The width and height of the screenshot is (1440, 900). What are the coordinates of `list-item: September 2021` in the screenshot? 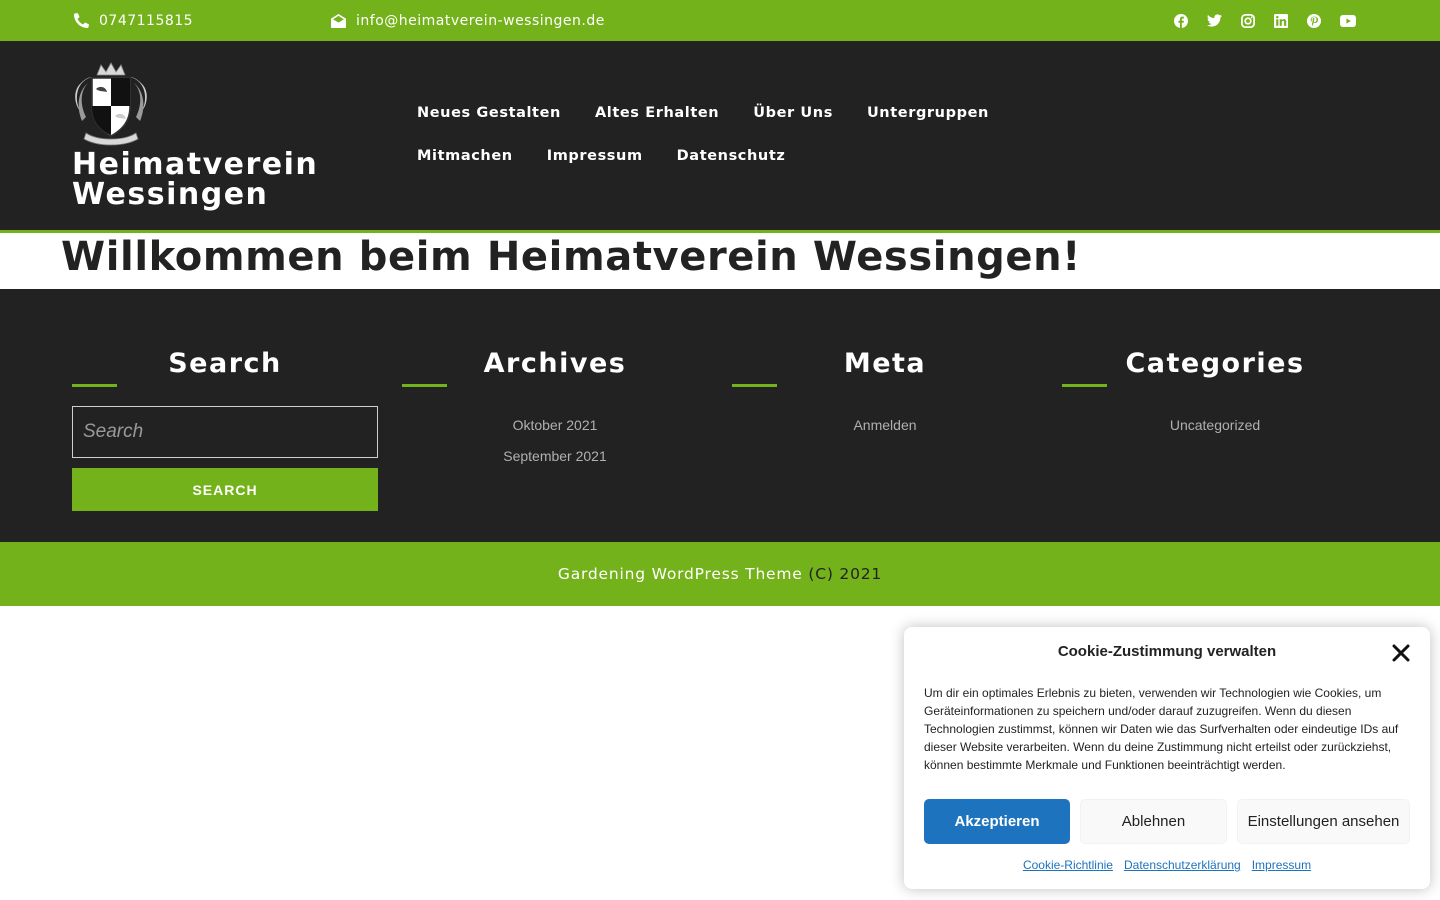 It's located at (555, 456).